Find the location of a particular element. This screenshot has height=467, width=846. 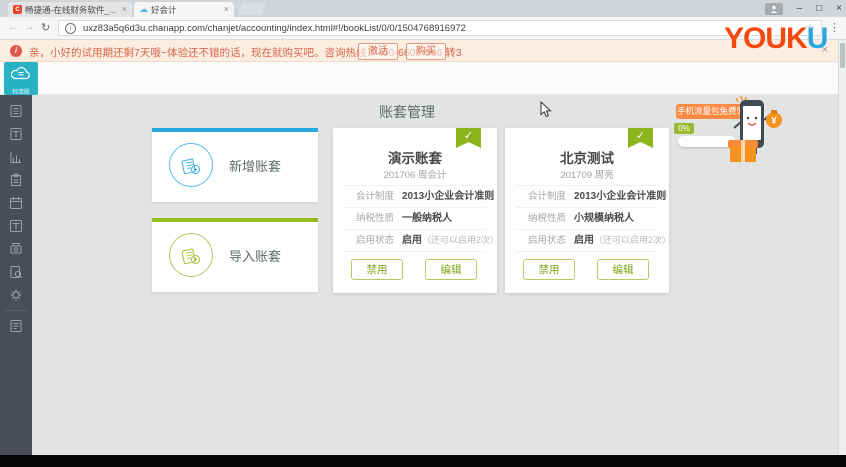

scrollbar-thumb is located at coordinates (842, 55).